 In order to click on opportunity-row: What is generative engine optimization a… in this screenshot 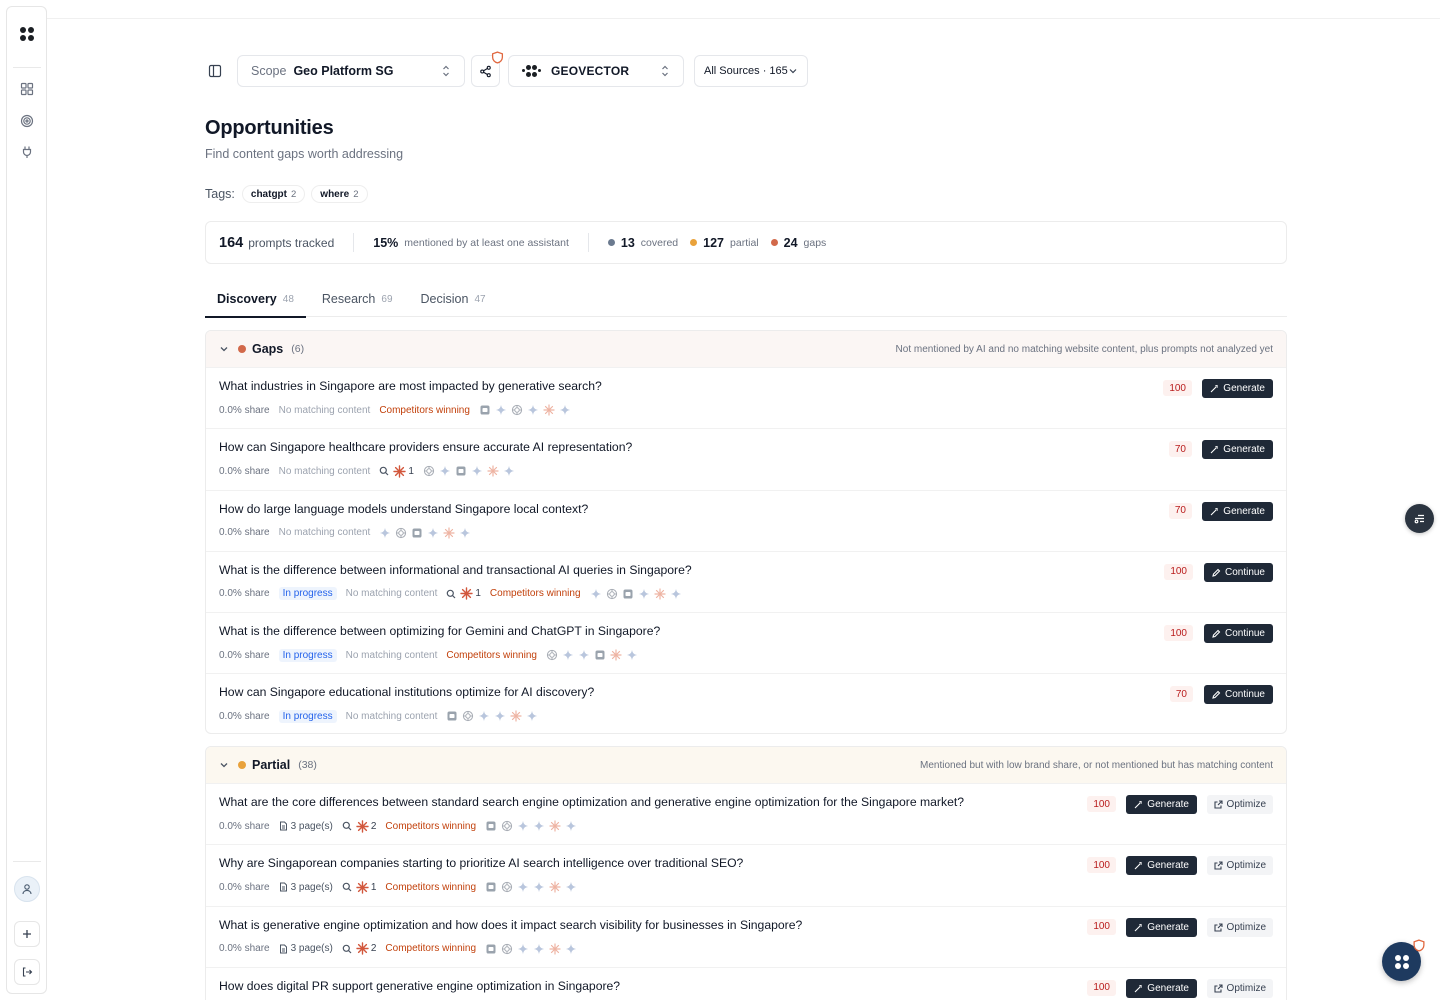, I will do `click(746, 936)`.